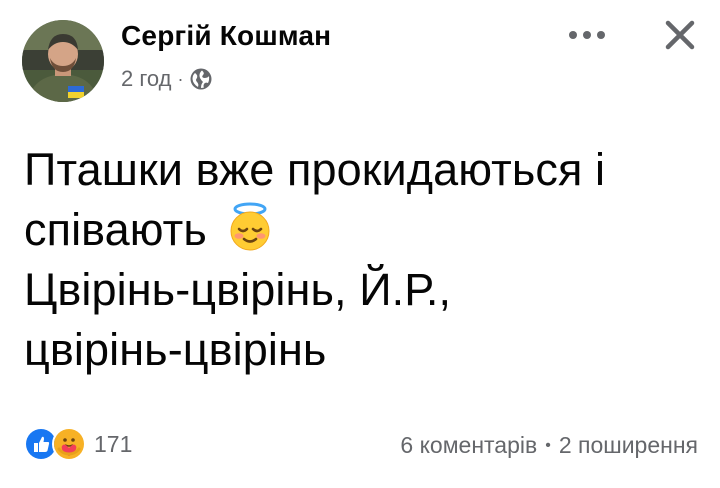 The image size is (720, 488). What do you see at coordinates (250, 227) in the screenshot?
I see `smiling-face-with-halo-icon` at bounding box center [250, 227].